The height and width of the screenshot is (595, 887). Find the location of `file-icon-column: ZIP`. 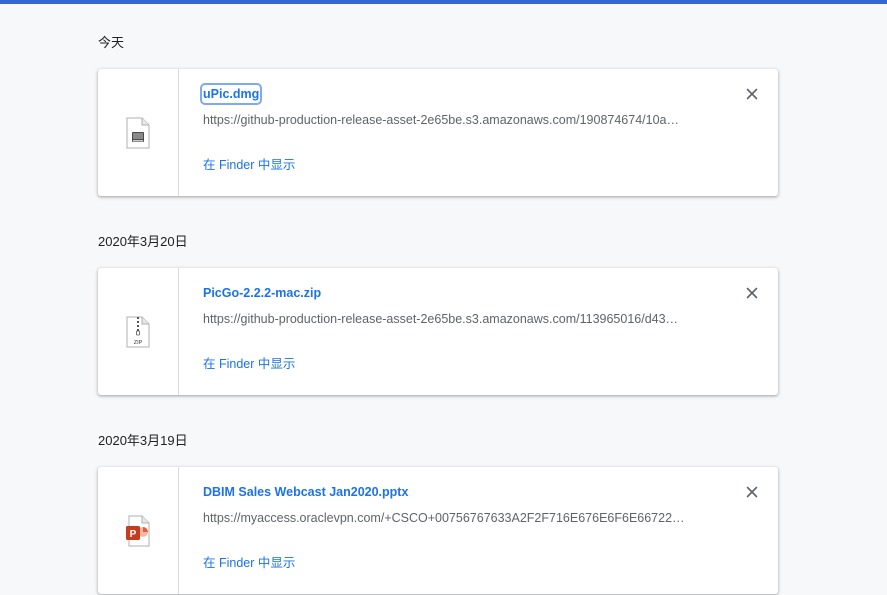

file-icon-column: ZIP is located at coordinates (138, 331).